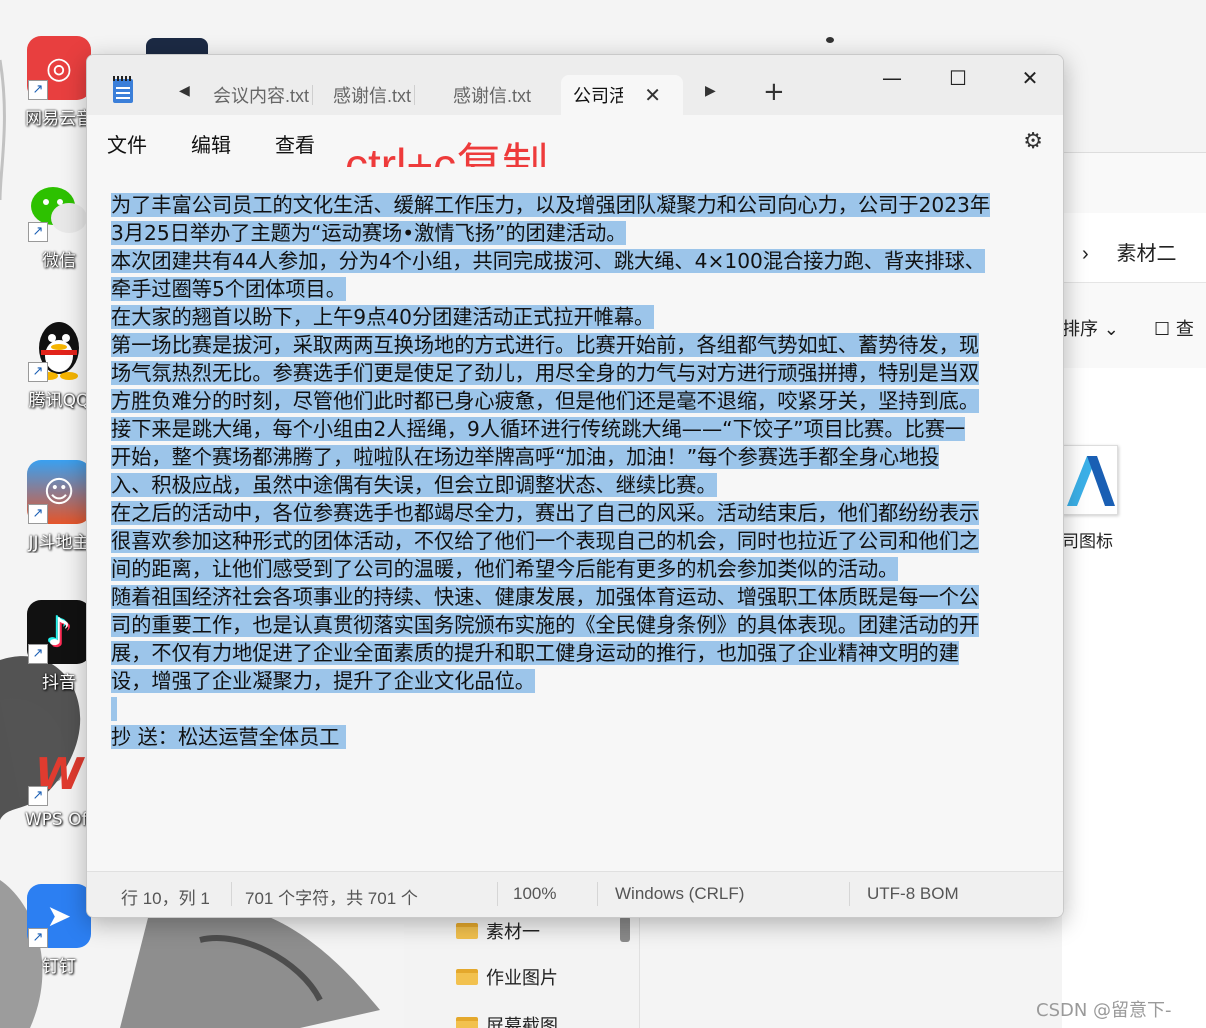  I want to click on selected-text: 设，增强了企业凝聚力，提升了企业文化品位。, so click(323, 681).